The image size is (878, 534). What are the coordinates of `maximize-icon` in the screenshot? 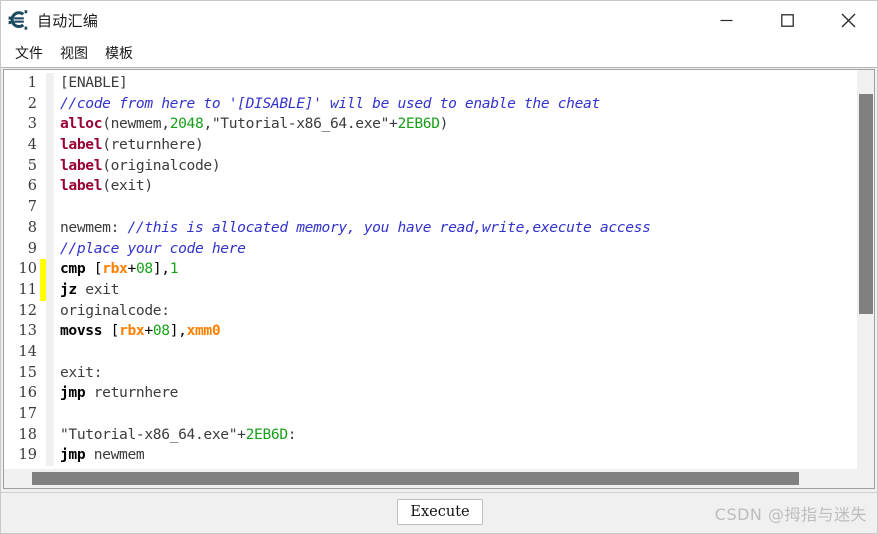 It's located at (787, 20).